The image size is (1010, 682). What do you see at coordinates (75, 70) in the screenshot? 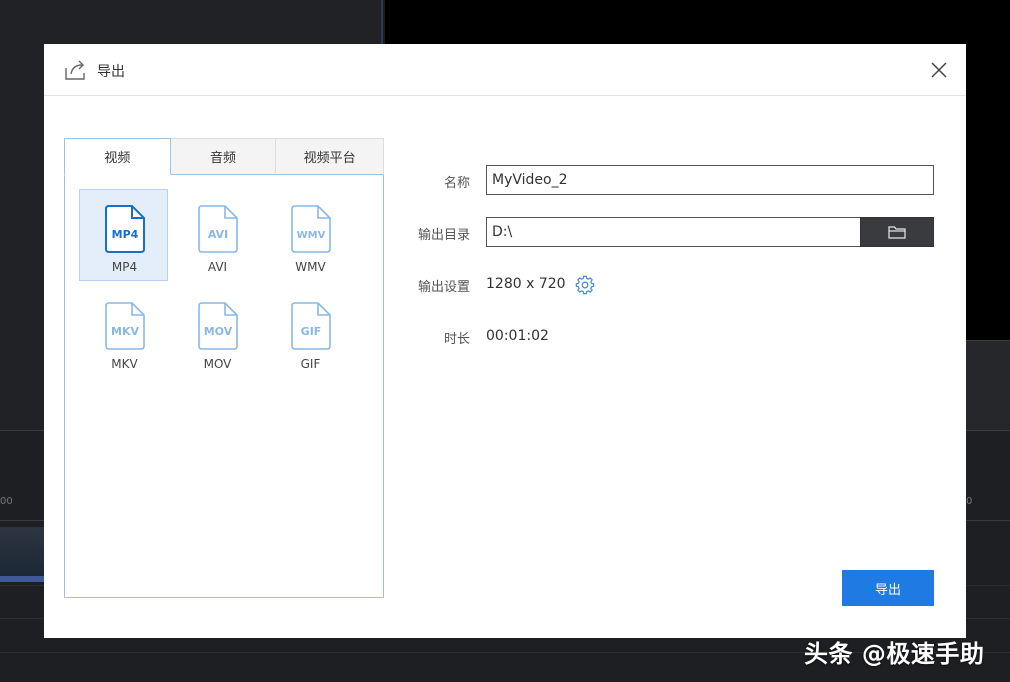
I see `export-share-icon` at bounding box center [75, 70].